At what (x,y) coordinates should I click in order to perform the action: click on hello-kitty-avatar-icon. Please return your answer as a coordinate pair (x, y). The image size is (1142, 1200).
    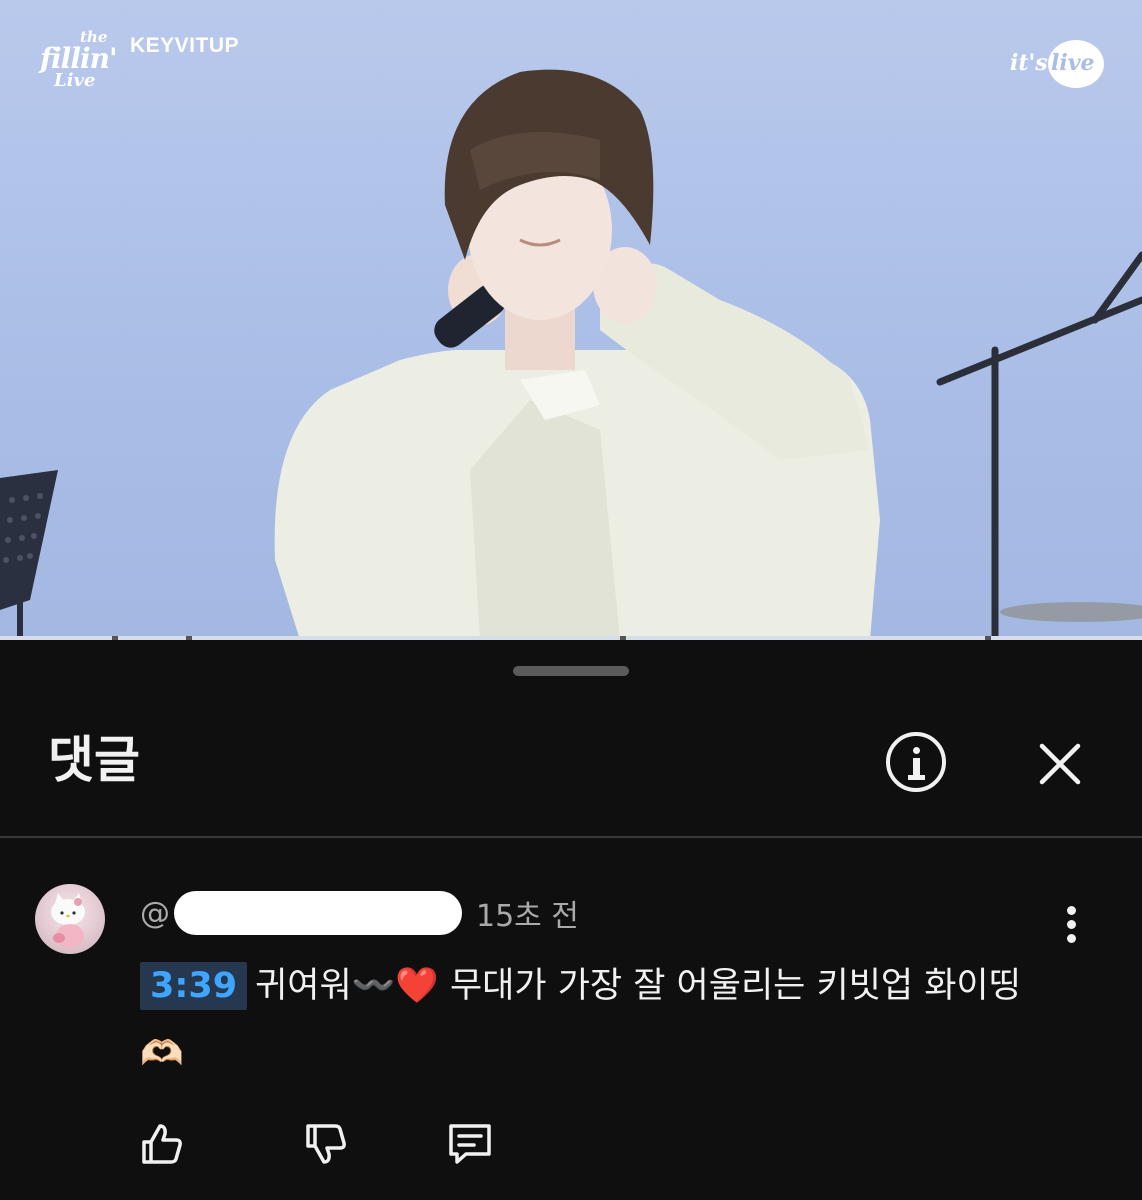
    Looking at the image, I should click on (68, 920).